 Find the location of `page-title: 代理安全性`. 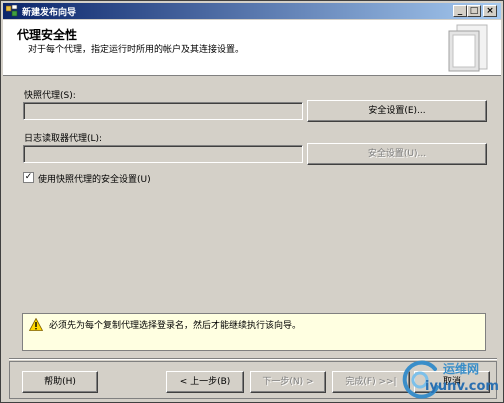

page-title: 代理安全性 is located at coordinates (47, 35).